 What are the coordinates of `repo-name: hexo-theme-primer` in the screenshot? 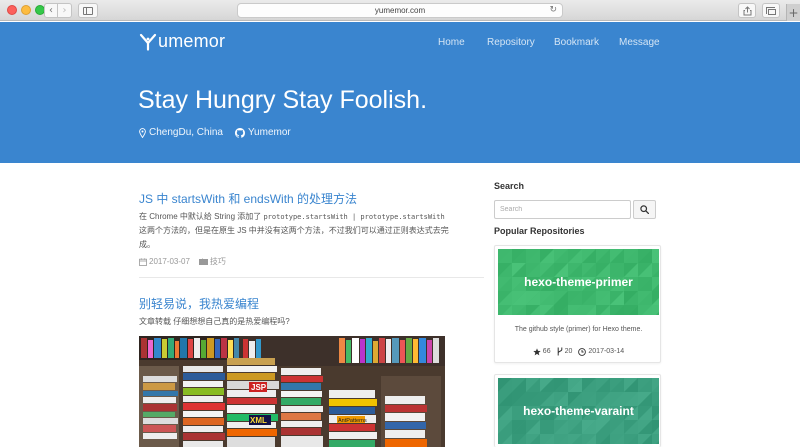 It's located at (578, 282).